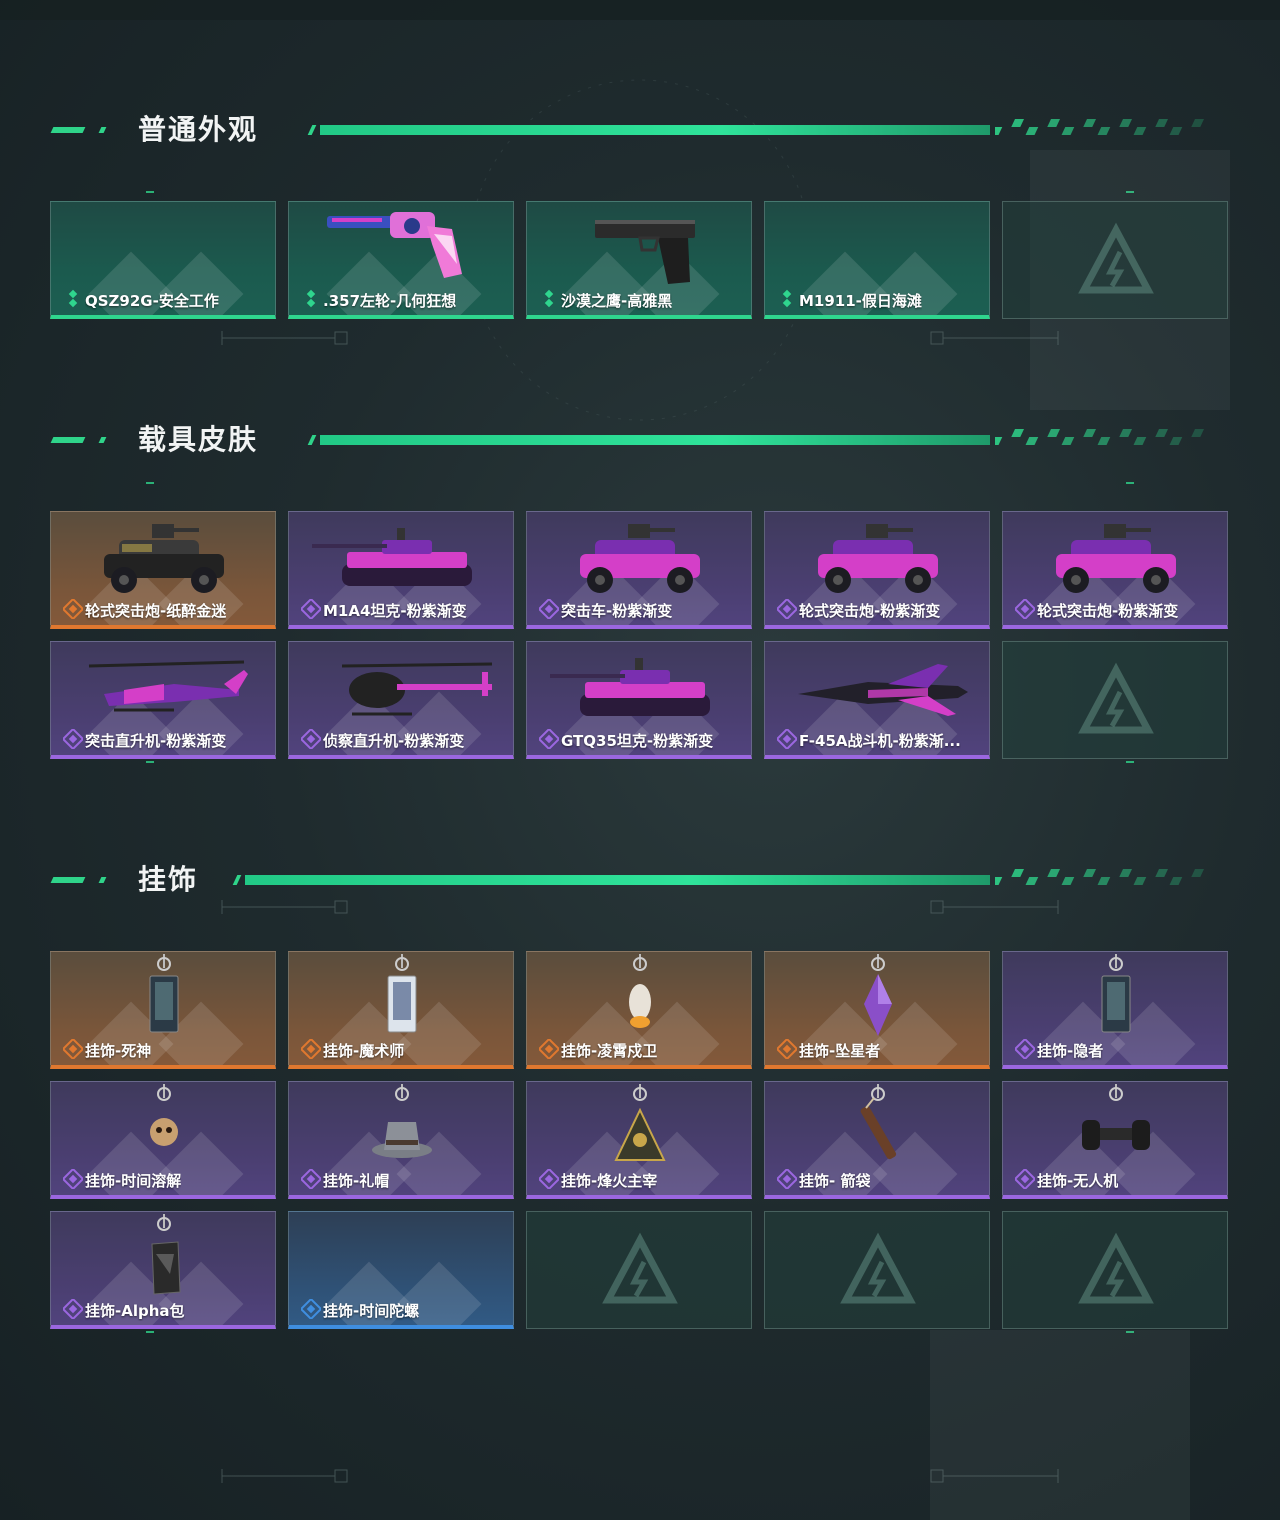 This screenshot has width=1280, height=1520. I want to click on charm-bag-icon, so click(166, 1254).